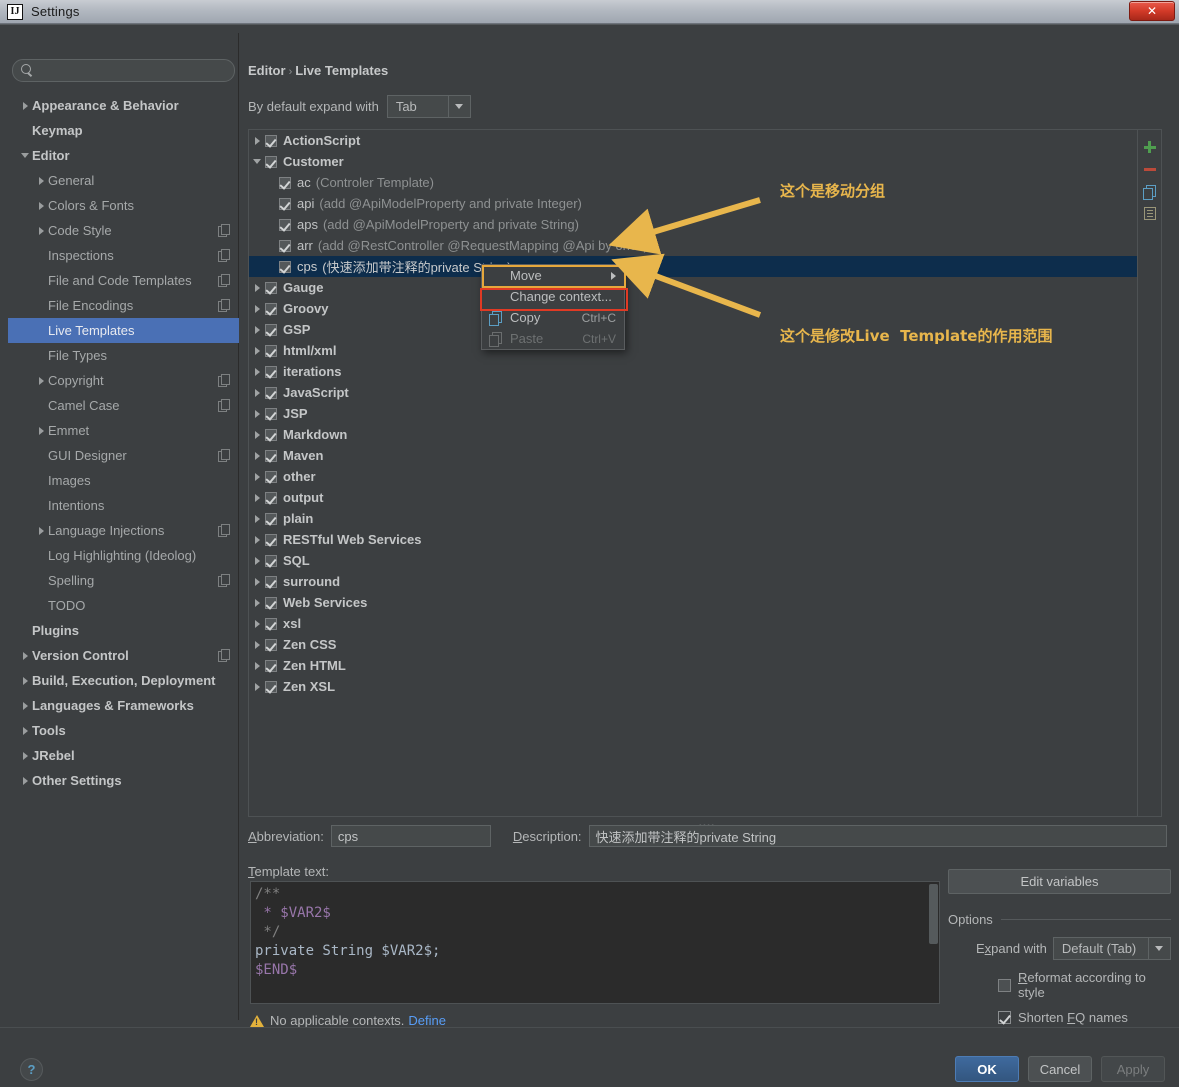 This screenshot has height=1087, width=1179. Describe the element at coordinates (427, 1020) in the screenshot. I see `define-link: Define` at that location.